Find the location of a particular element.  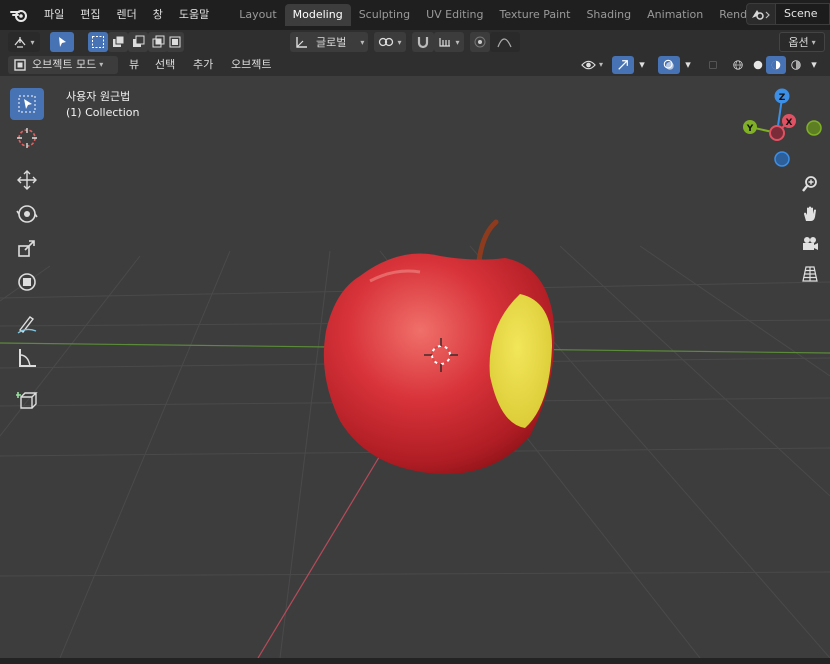

xray-icon is located at coordinates (713, 65).